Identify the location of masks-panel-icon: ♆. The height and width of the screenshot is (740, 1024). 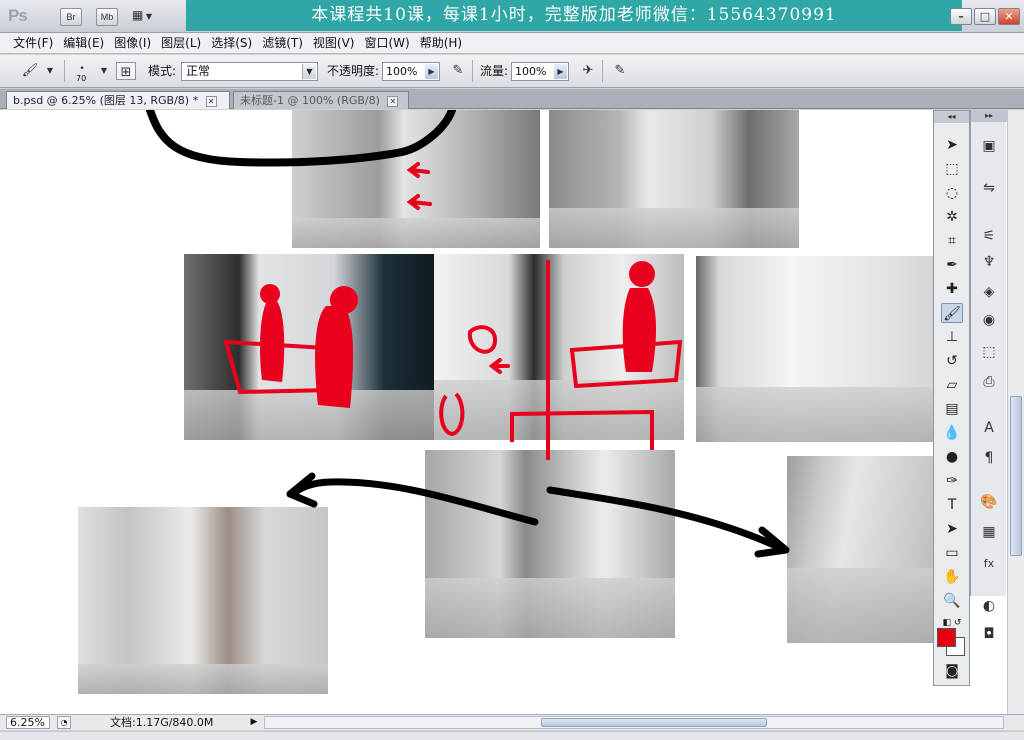
(989, 262).